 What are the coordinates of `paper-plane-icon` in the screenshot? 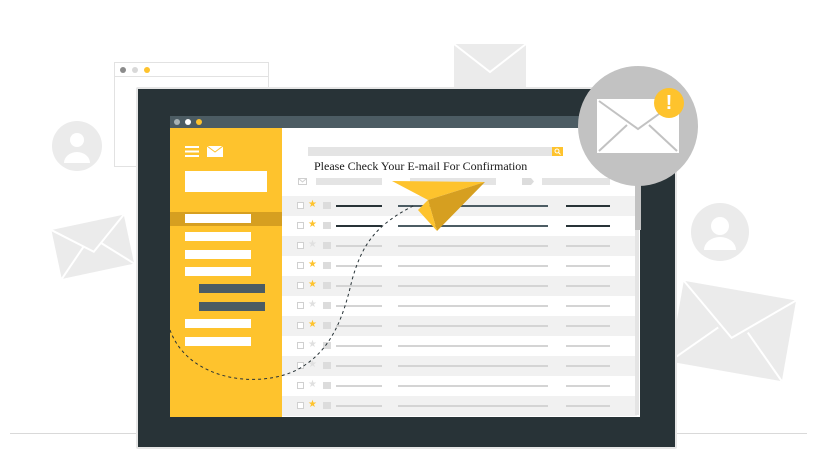 It's located at (438, 206).